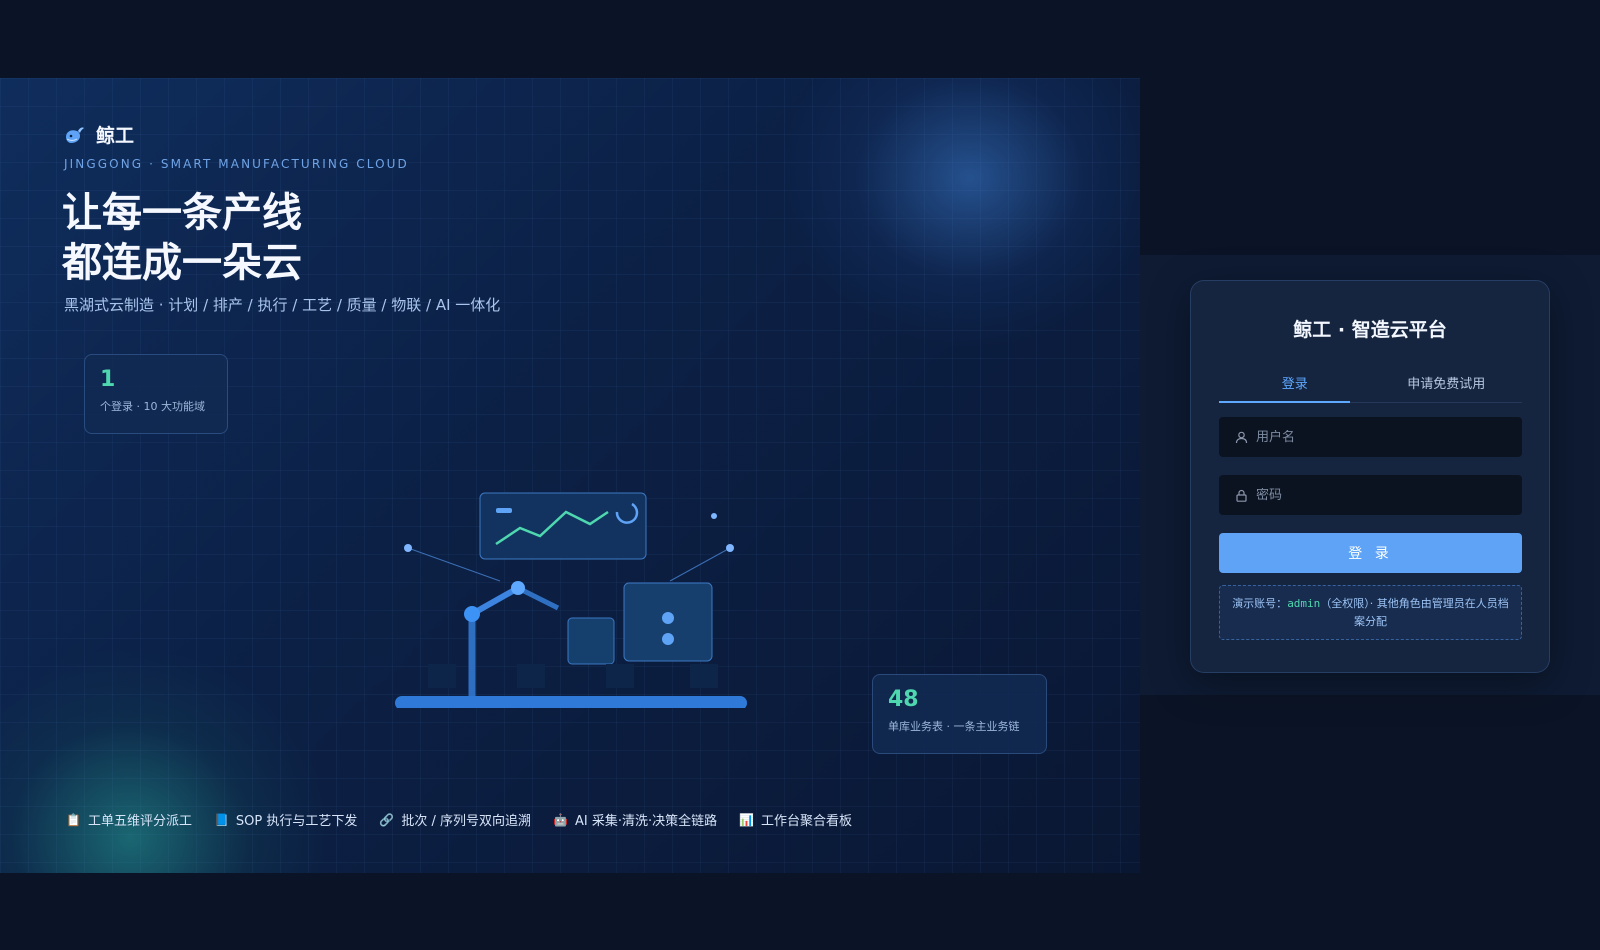 The width and height of the screenshot is (1600, 950). I want to click on feature-label: SOP 执行与工艺下发, so click(296, 821).